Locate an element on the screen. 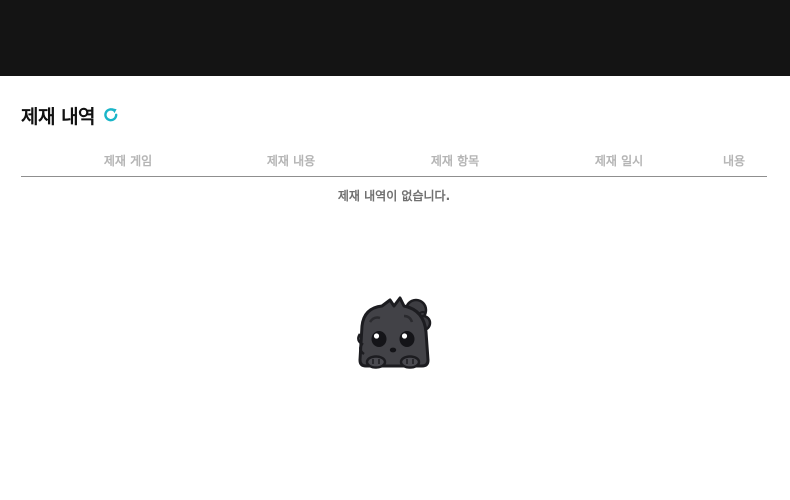  table-header-row: 제재 게임 제재 내용 제재 항목 제재 일시 내용 is located at coordinates (394, 162).